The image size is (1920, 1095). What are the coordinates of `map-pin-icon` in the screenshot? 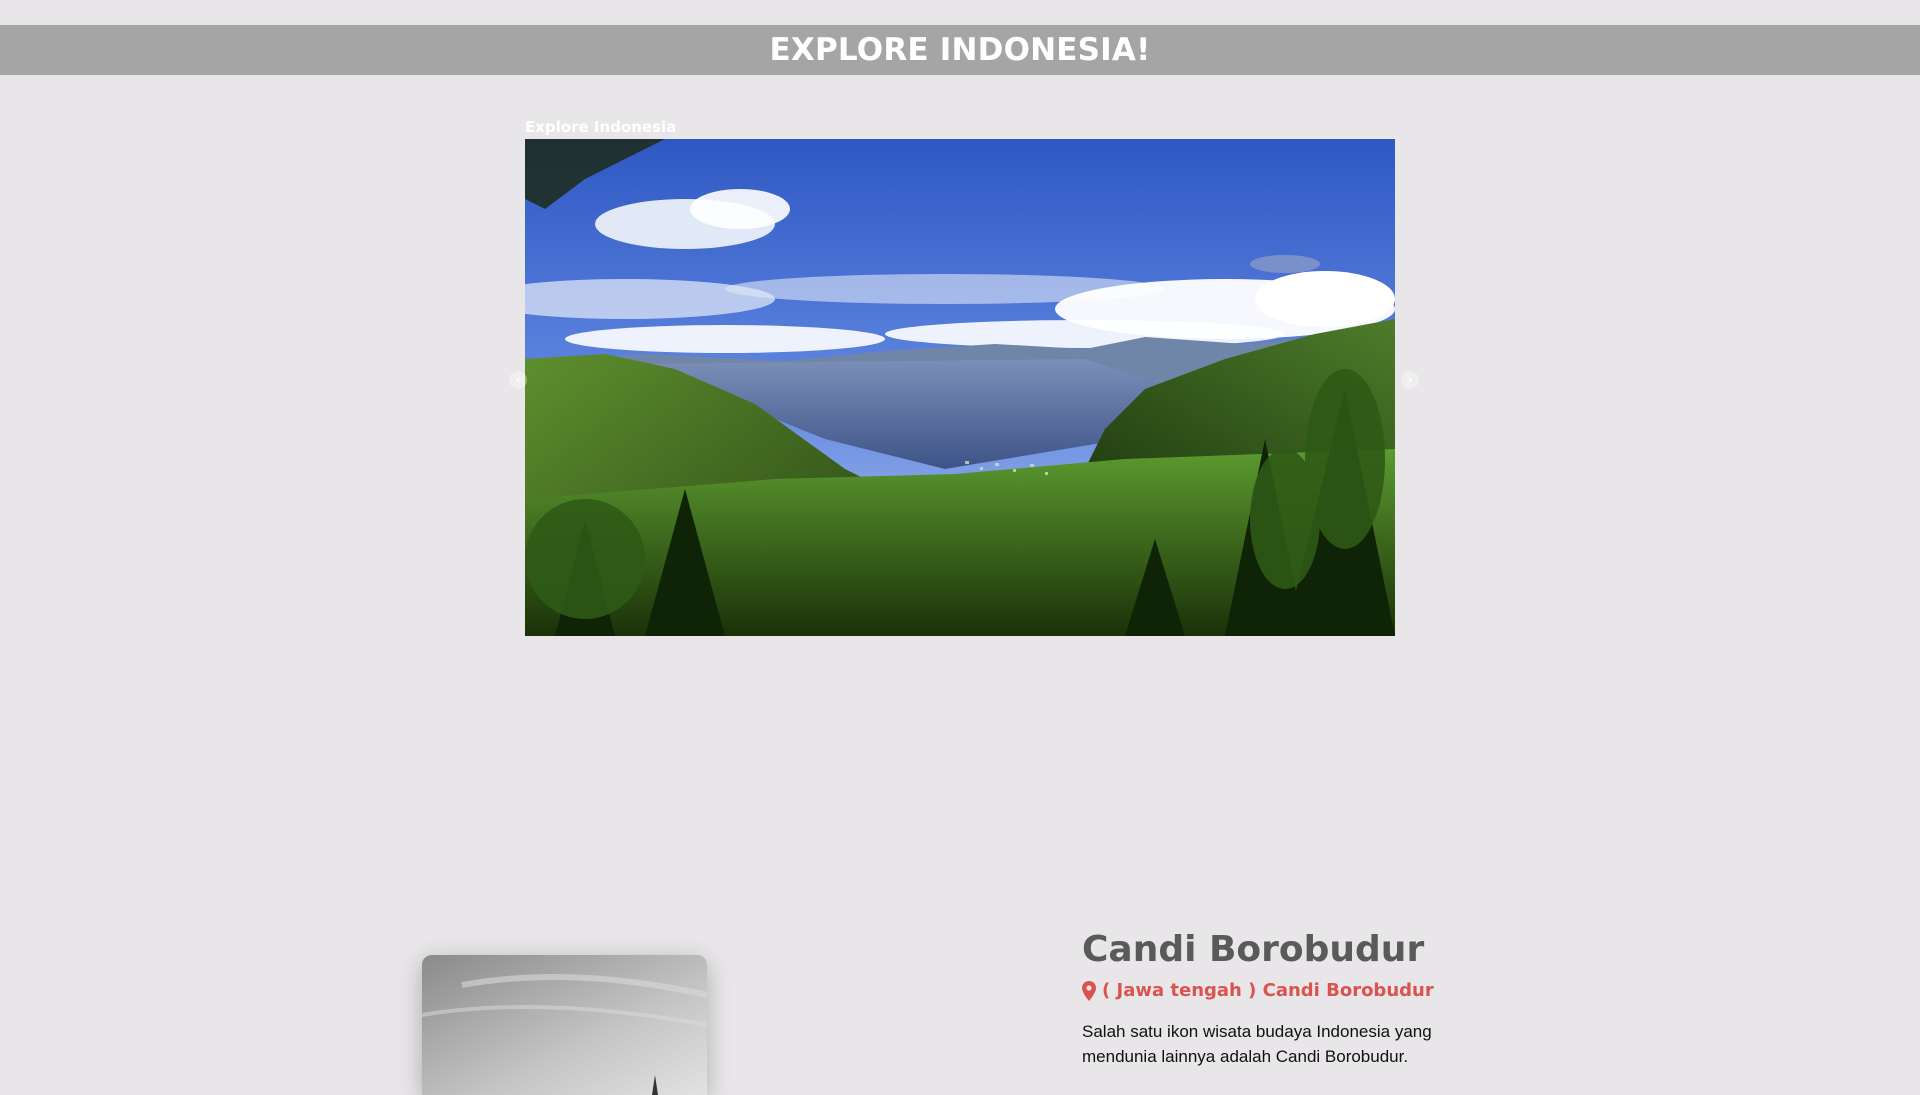 It's located at (1089, 991).